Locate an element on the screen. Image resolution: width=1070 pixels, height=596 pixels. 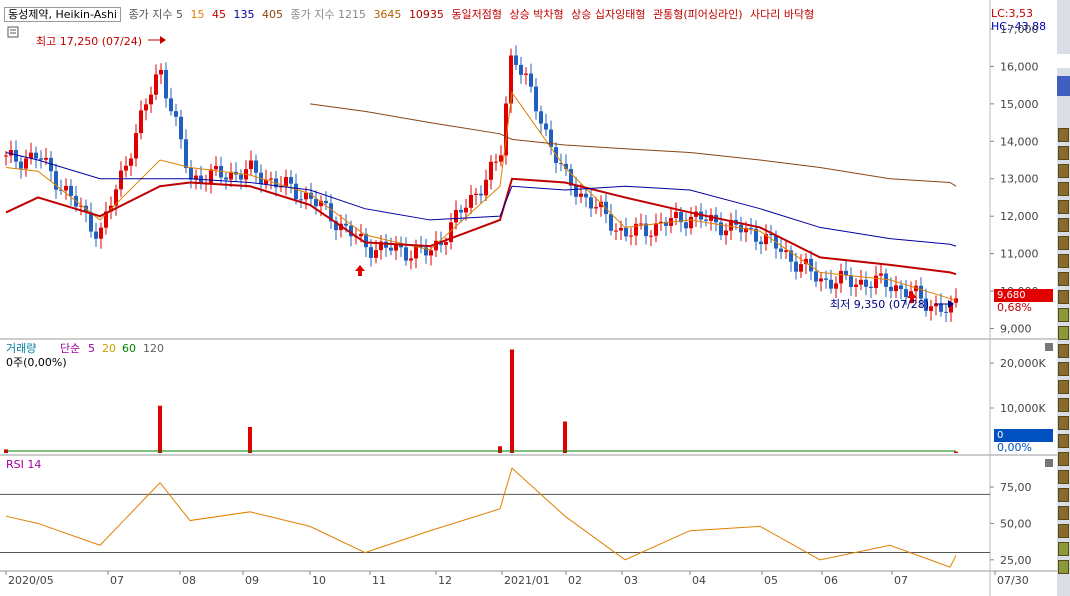
side-toolbar is located at coordinates (1063, 298).